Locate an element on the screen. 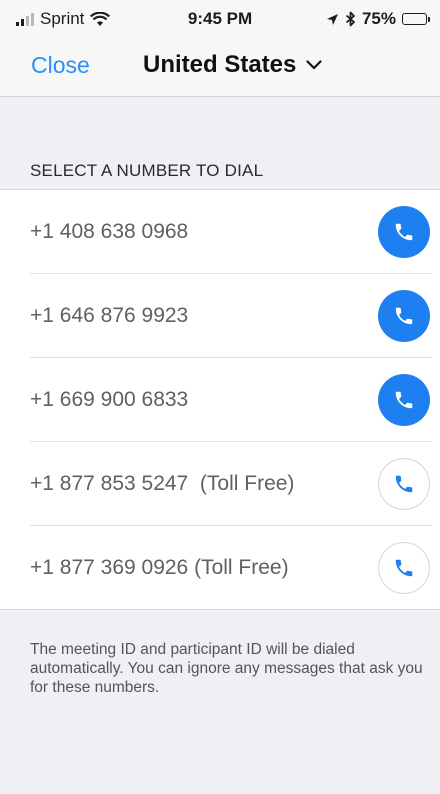 Image resolution: width=440 pixels, height=794 pixels. bluetooth-icon is located at coordinates (350, 19).